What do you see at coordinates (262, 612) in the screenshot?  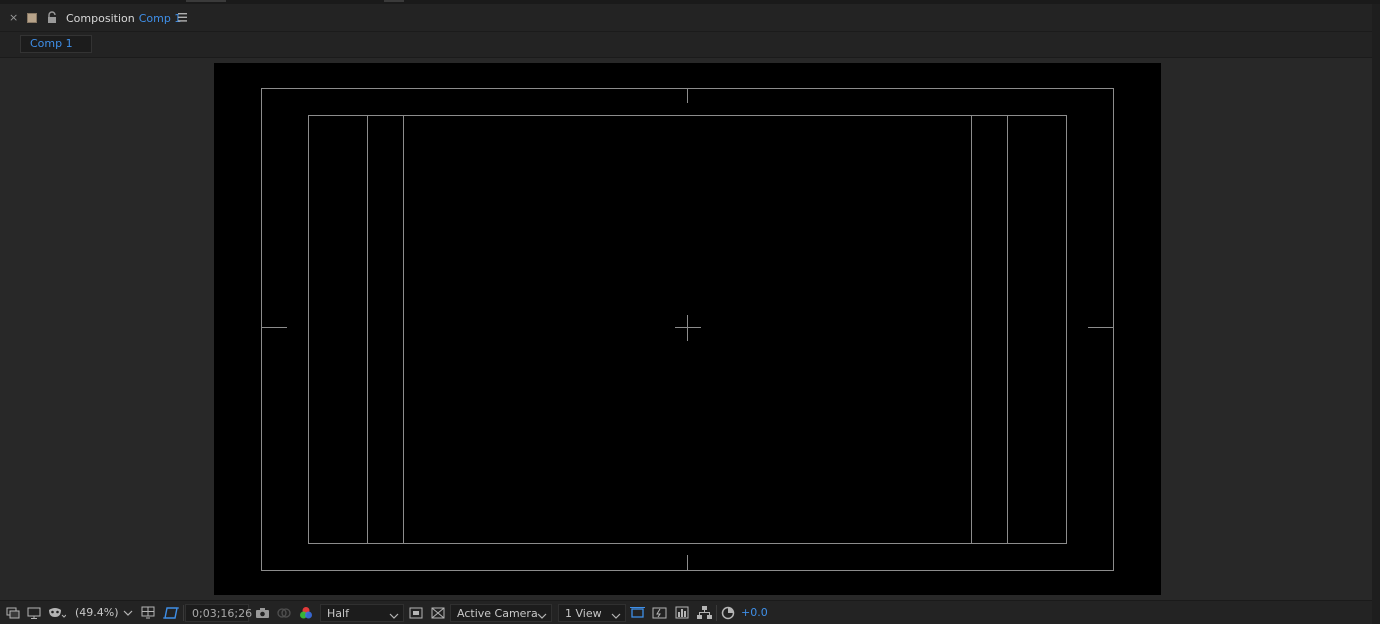 I see `snapshot-icon` at bounding box center [262, 612].